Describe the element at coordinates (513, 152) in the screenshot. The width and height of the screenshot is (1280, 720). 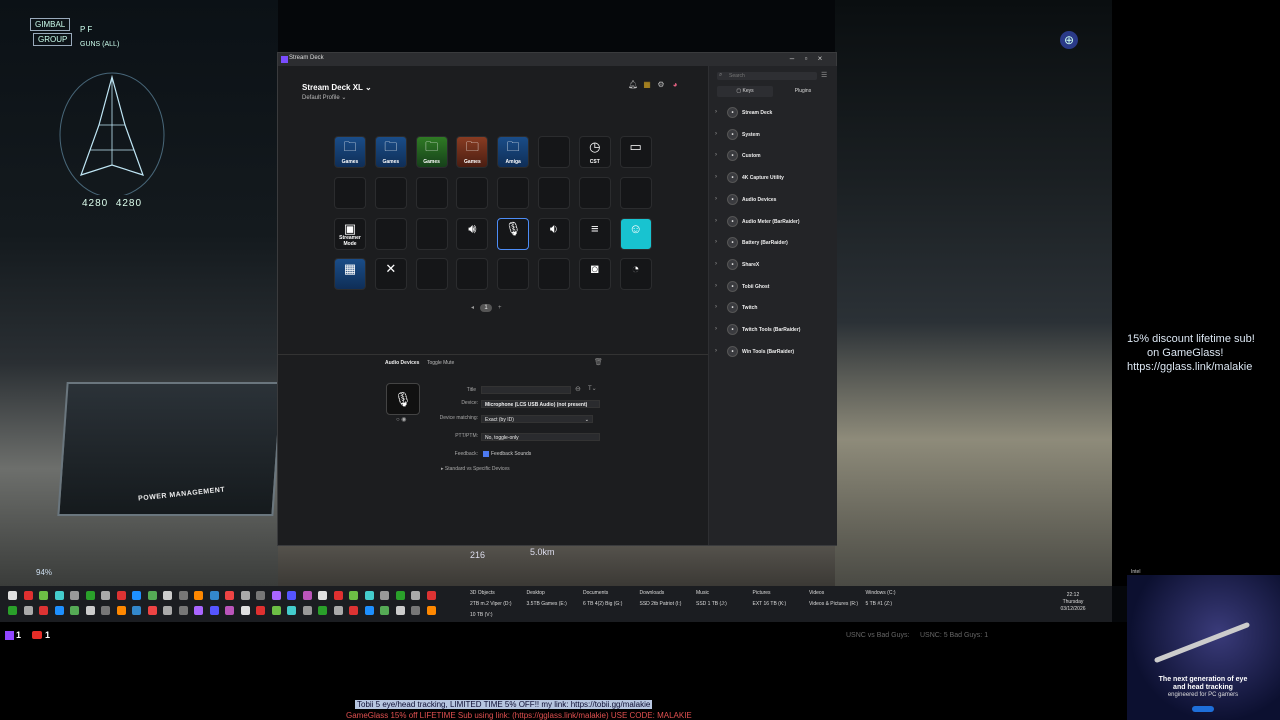
I see `key-slot: 🗀 Amiga` at that location.